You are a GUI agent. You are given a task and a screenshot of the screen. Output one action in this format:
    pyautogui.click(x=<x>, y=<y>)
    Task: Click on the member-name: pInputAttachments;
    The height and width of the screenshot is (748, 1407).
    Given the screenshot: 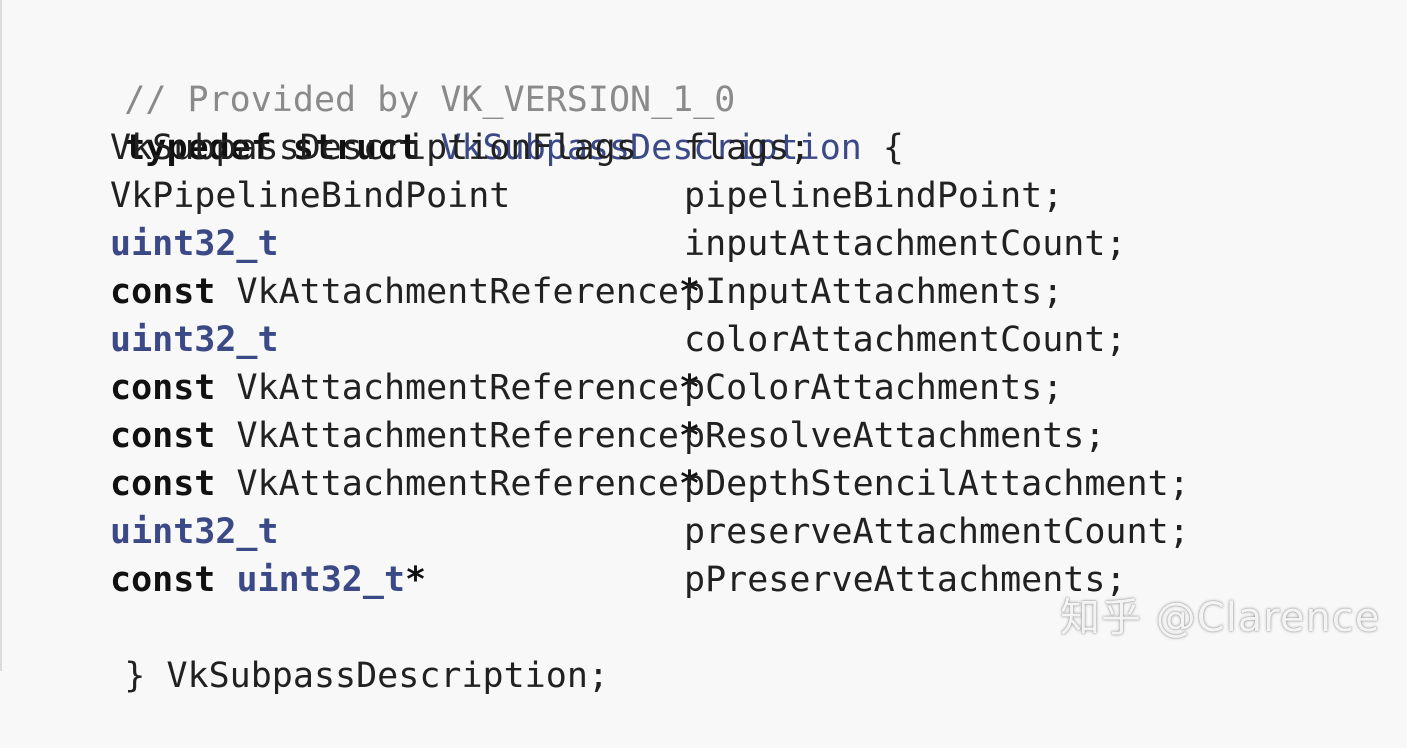 What is the action you would take?
    pyautogui.click(x=874, y=292)
    